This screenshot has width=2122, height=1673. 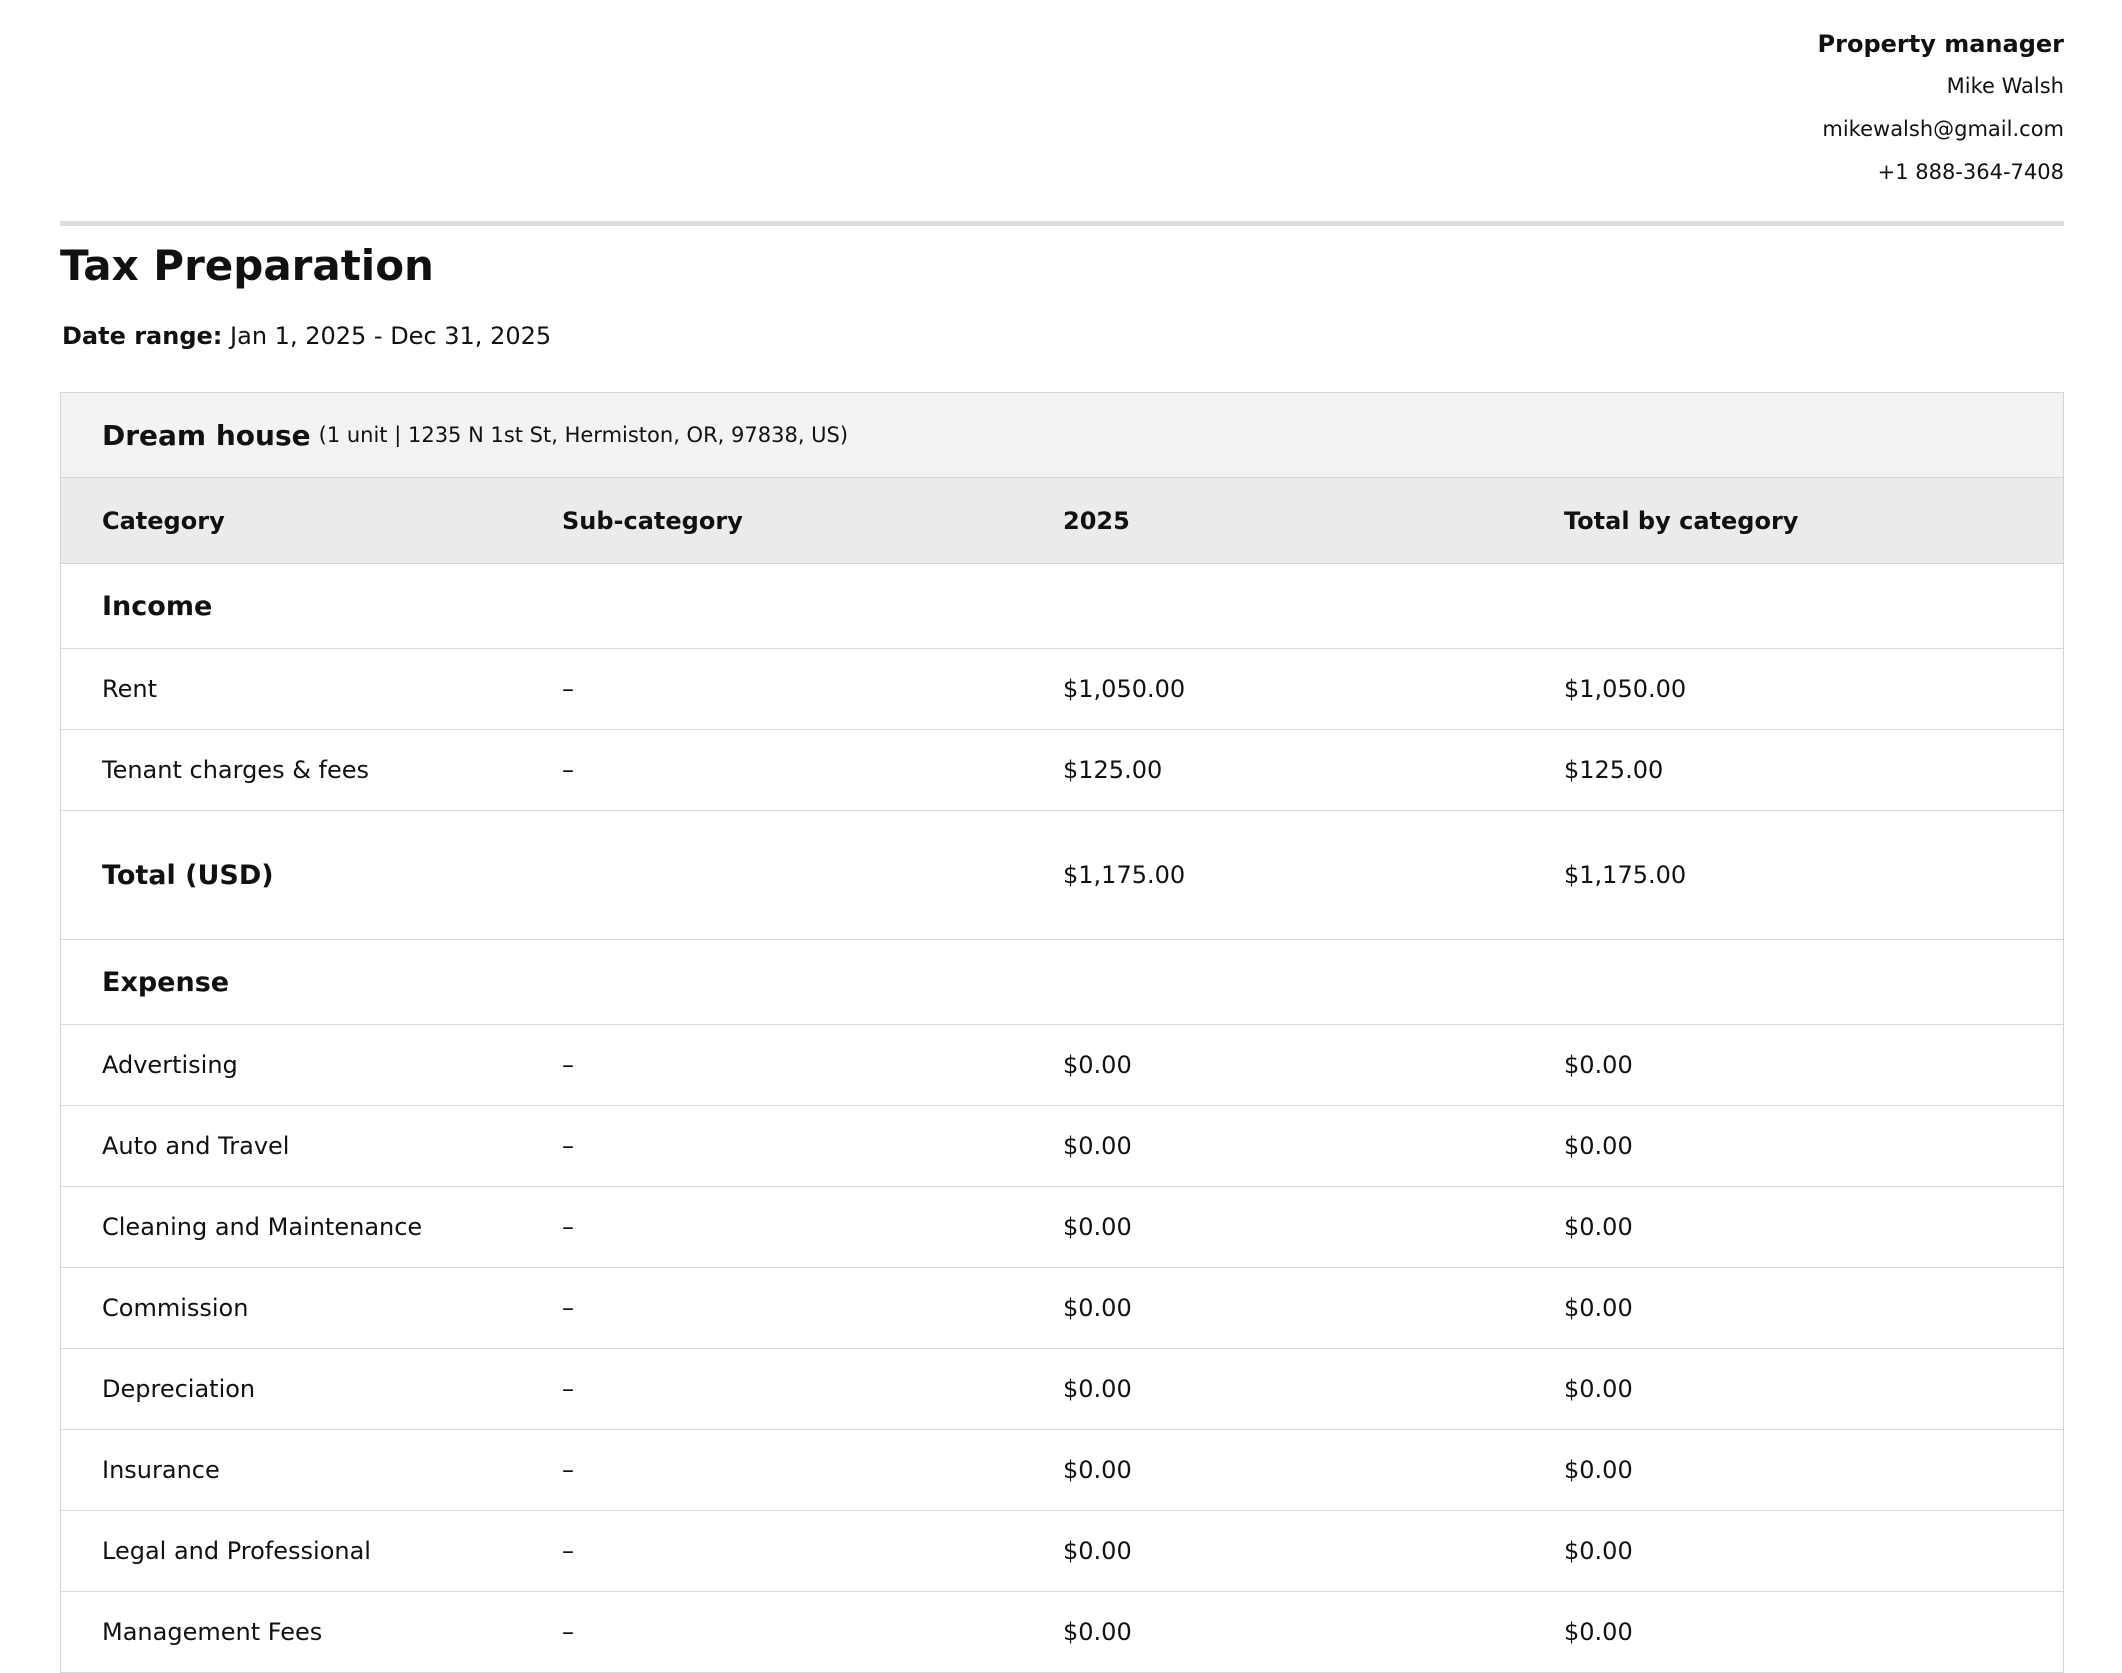 What do you see at coordinates (166, 982) in the screenshot?
I see `section-label: Expense` at bounding box center [166, 982].